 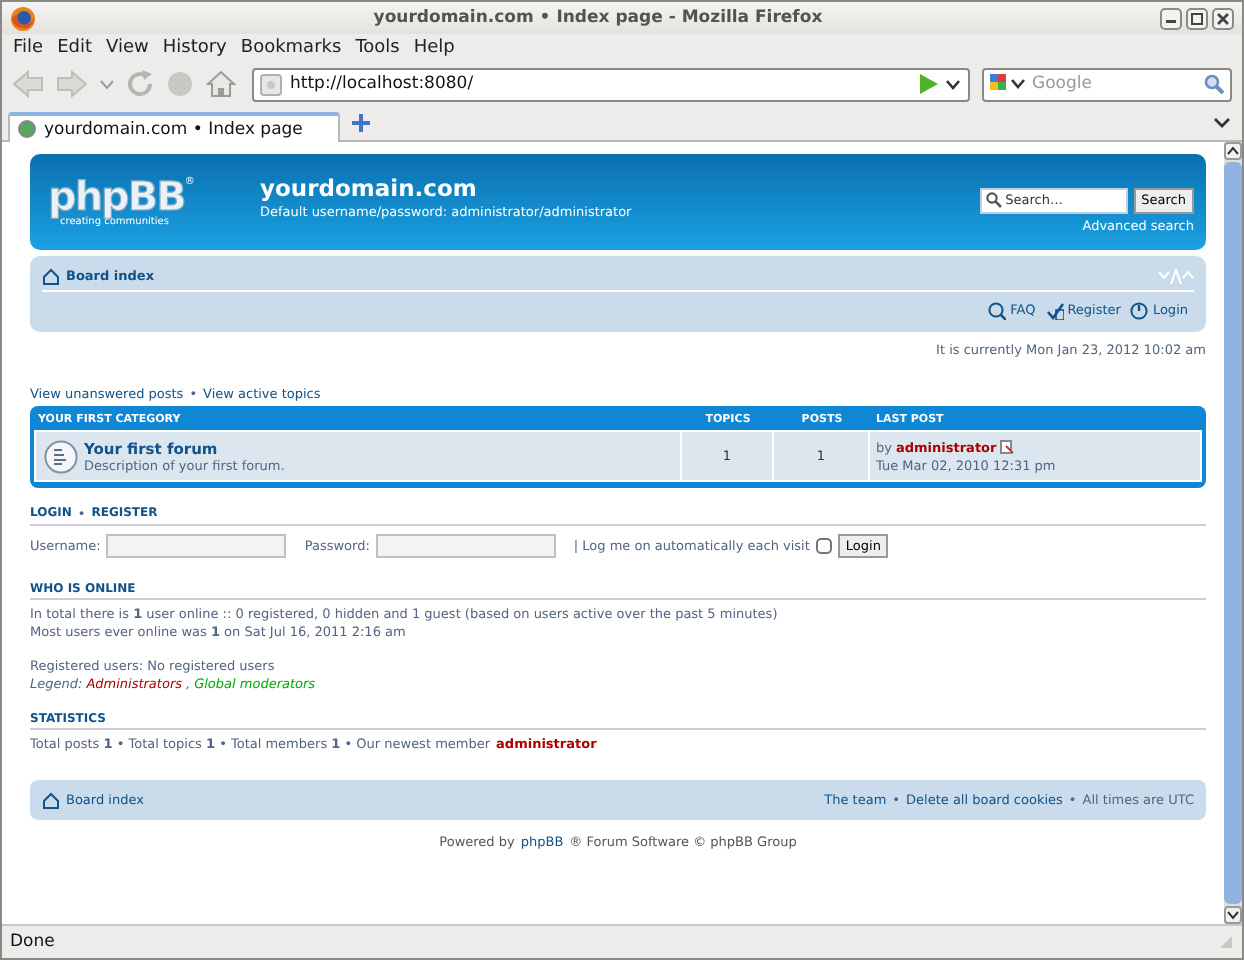 What do you see at coordinates (174, 127) in the screenshot?
I see `browser-tab: yourdomain.com • Index page` at bounding box center [174, 127].